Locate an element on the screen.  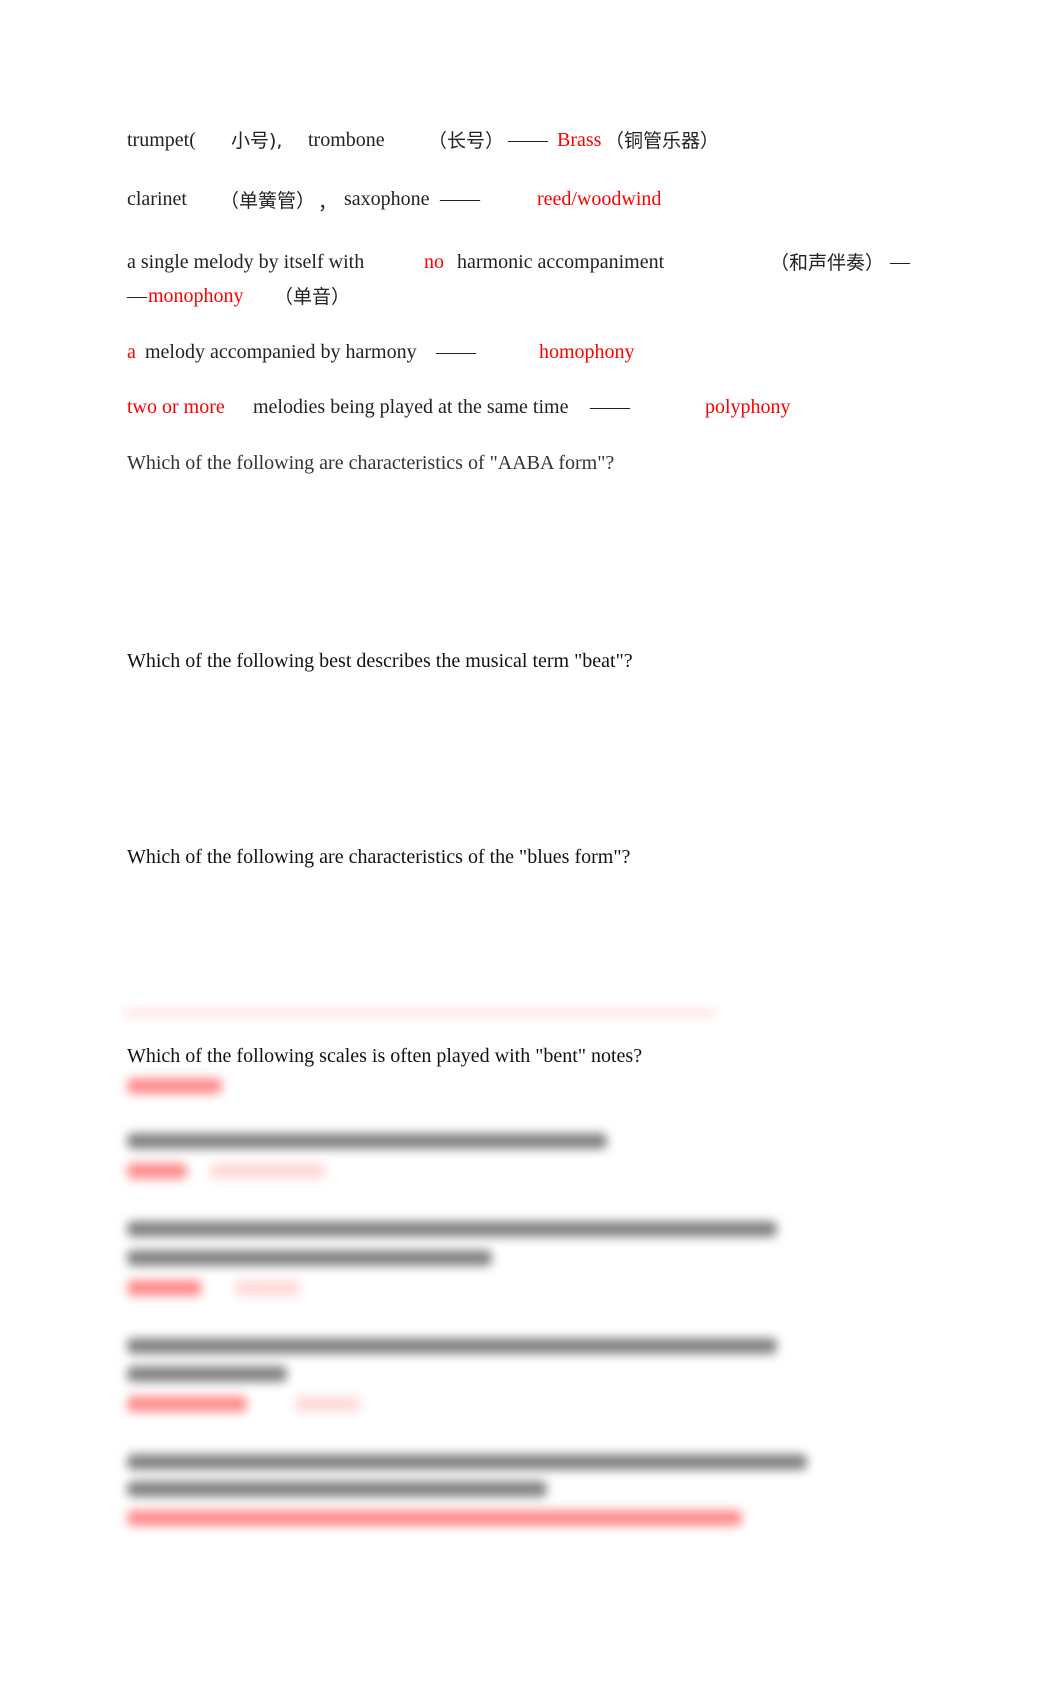
homophony-definition: melody accompanied by harmony is located at coordinates (281, 352).